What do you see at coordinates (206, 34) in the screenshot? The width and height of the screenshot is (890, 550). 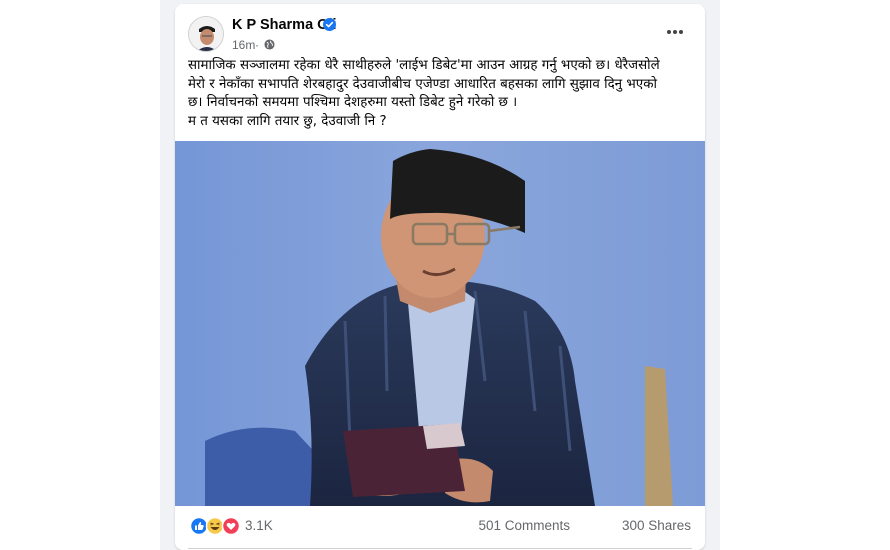 I see `author-avatar` at bounding box center [206, 34].